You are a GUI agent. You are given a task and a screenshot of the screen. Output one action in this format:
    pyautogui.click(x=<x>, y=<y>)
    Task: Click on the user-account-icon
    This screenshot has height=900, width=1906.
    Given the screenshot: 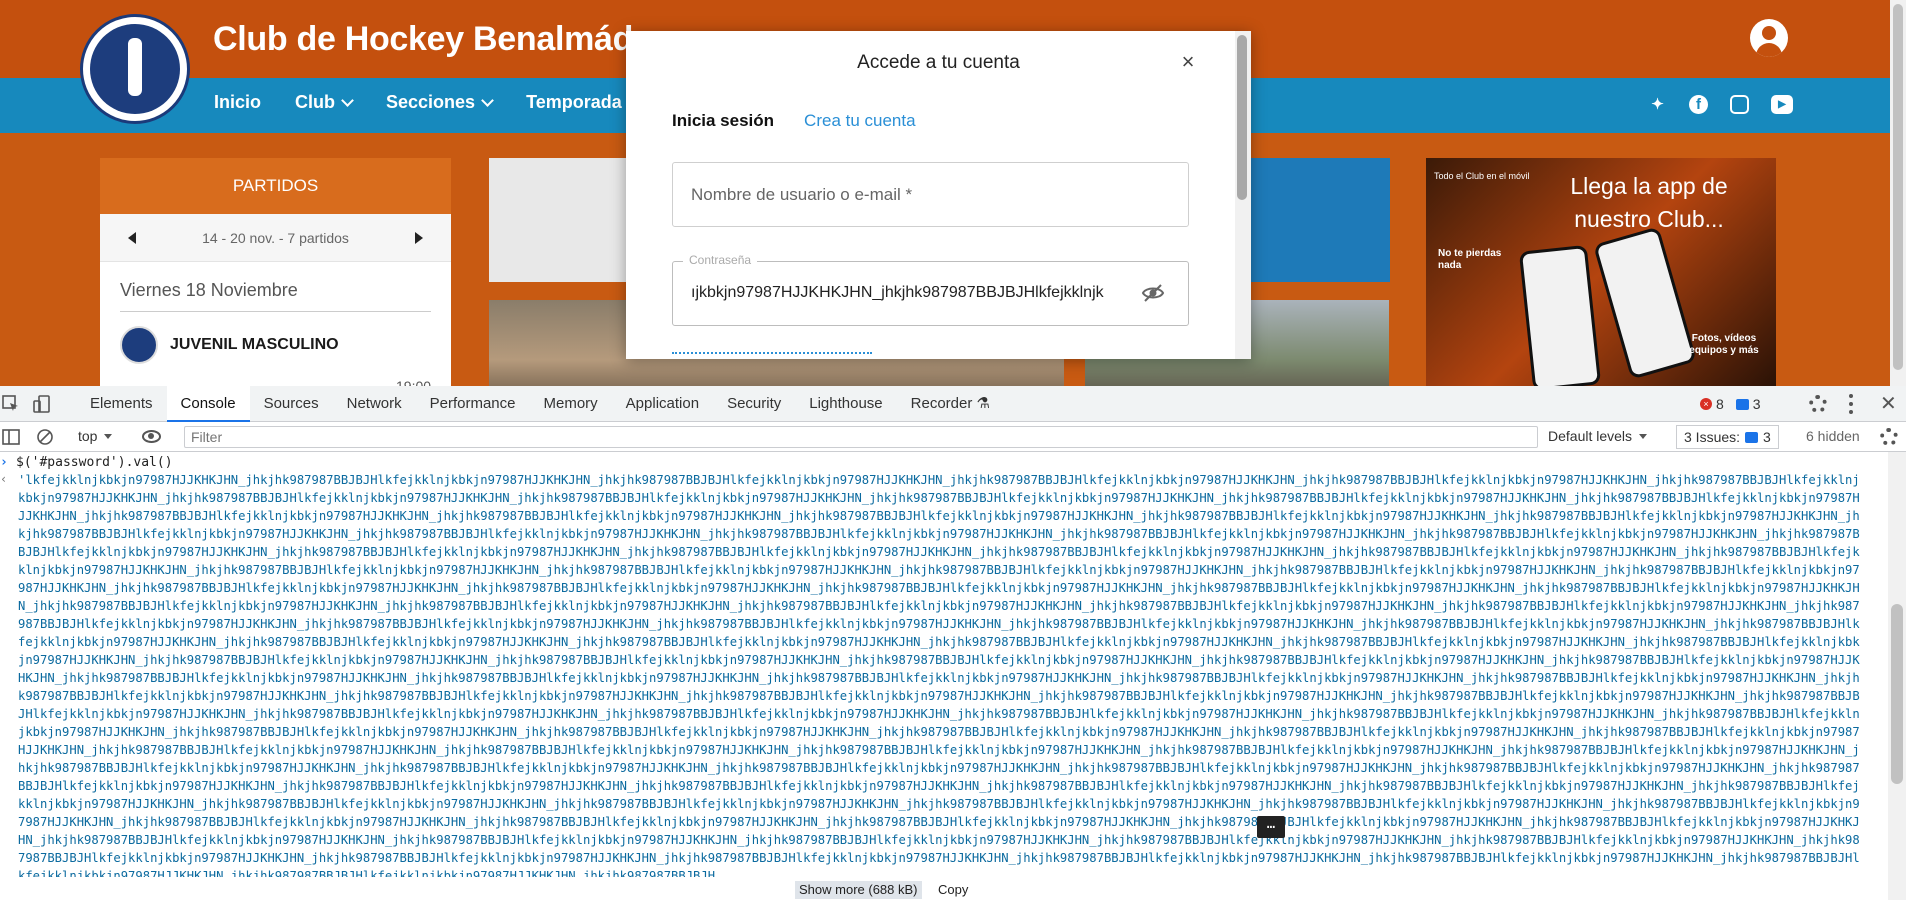 What is the action you would take?
    pyautogui.click(x=1769, y=38)
    